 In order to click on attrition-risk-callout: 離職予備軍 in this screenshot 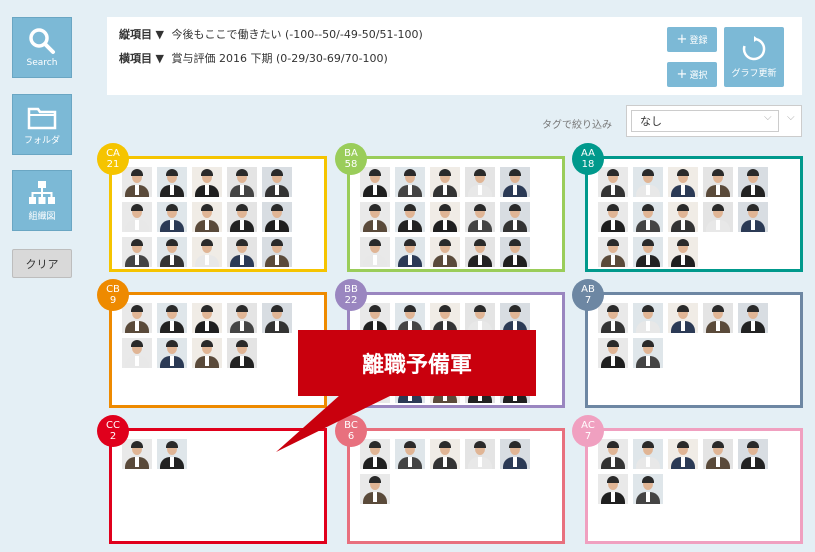, I will do `click(417, 363)`.